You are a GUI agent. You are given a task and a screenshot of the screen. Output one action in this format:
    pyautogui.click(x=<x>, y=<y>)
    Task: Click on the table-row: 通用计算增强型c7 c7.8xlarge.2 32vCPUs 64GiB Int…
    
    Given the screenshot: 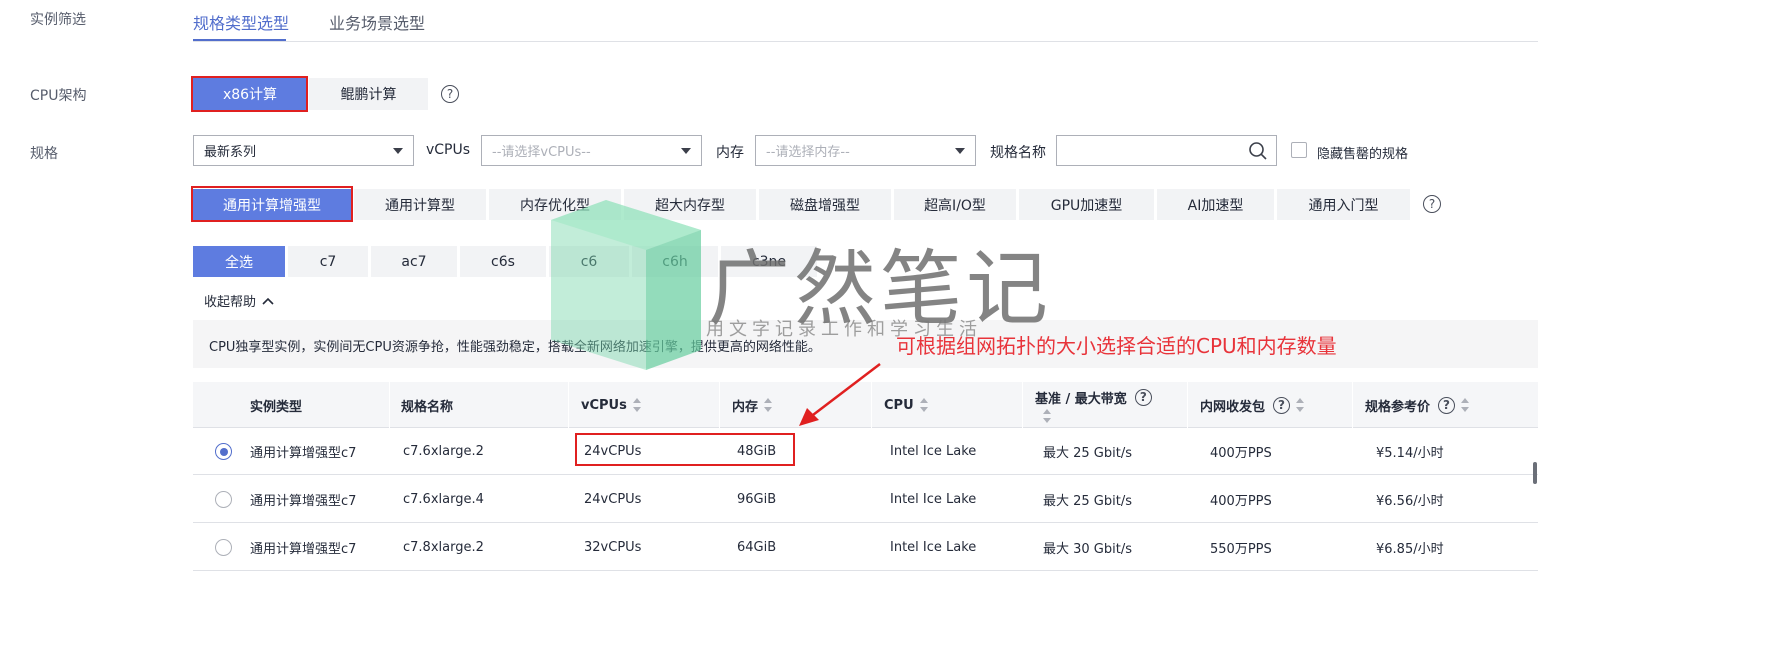 What is the action you would take?
    pyautogui.click(x=865, y=547)
    